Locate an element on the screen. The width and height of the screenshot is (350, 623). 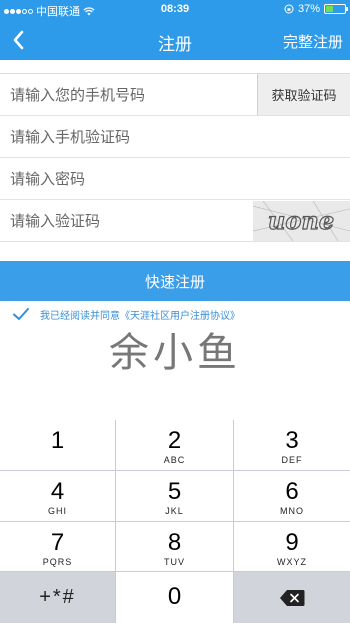
orientation-lock-icon is located at coordinates (289, 9).